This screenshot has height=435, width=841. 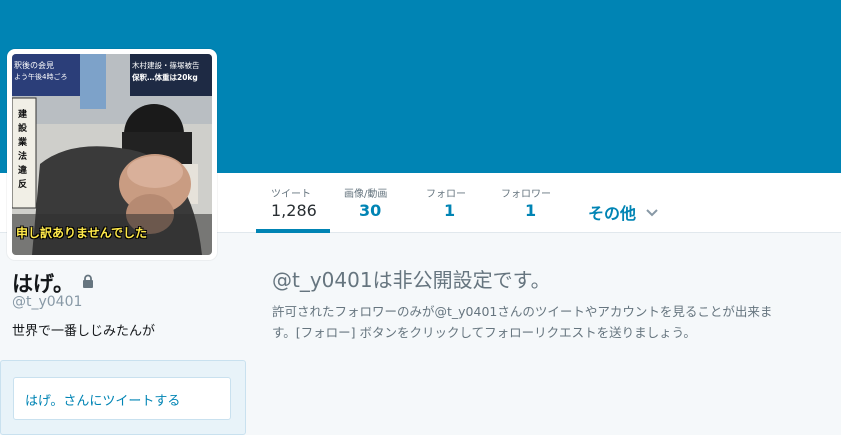 I want to click on more-menu-button: その他, so click(x=623, y=212).